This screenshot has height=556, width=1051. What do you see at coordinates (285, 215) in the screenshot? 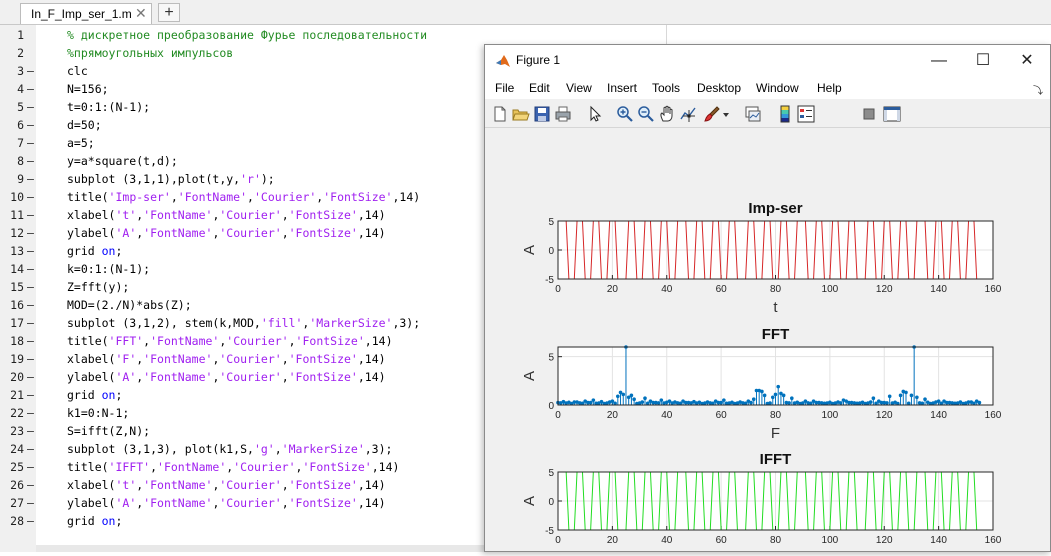
I see `code-token: ,` at bounding box center [285, 215].